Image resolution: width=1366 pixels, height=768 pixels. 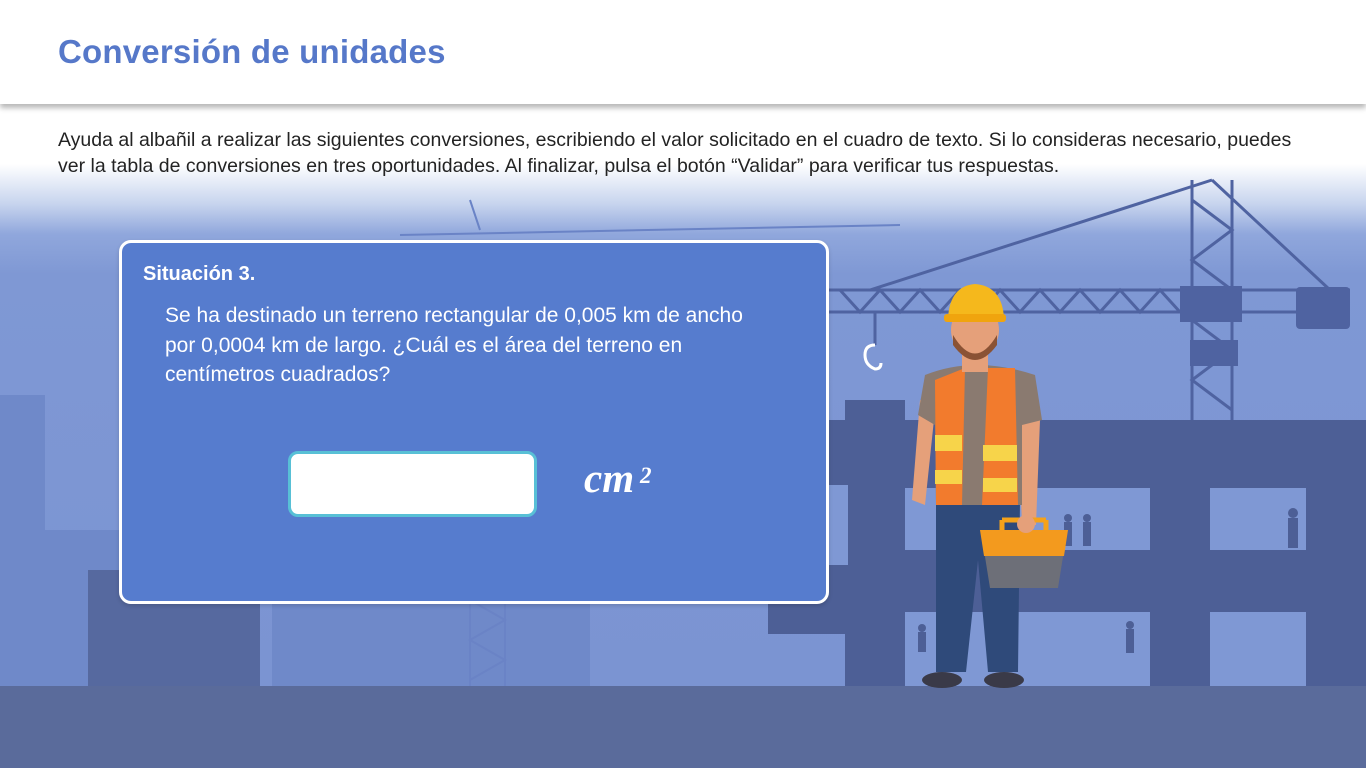 What do you see at coordinates (22, 545) in the screenshot?
I see `left-building` at bounding box center [22, 545].